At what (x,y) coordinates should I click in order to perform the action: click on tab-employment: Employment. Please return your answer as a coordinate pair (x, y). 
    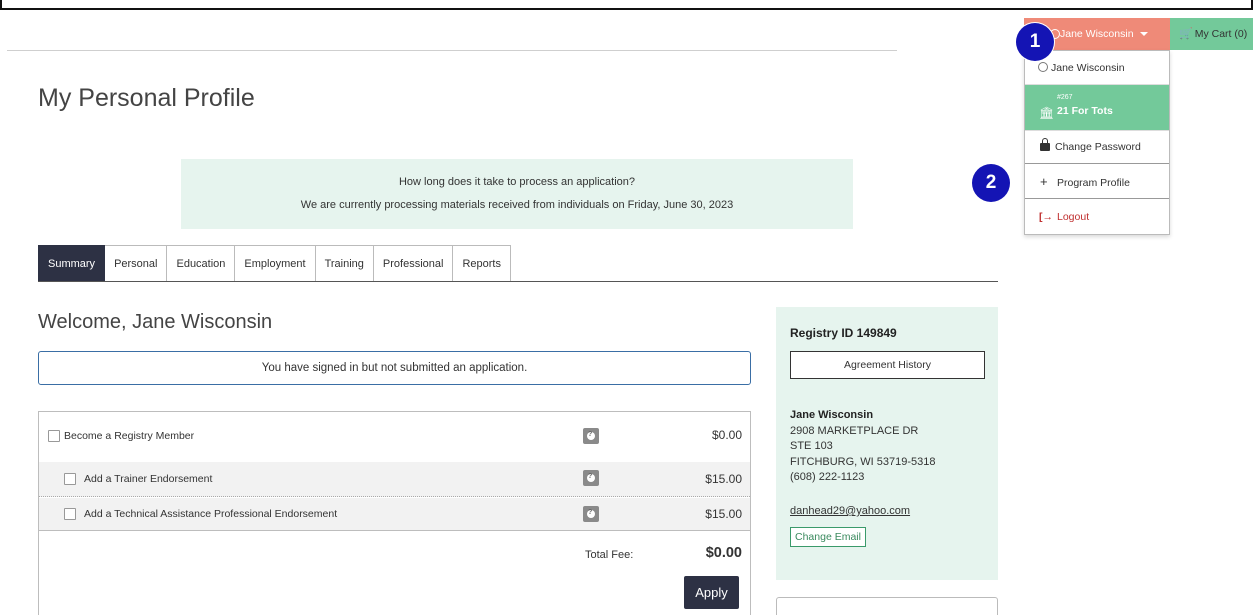
    Looking at the image, I should click on (275, 263).